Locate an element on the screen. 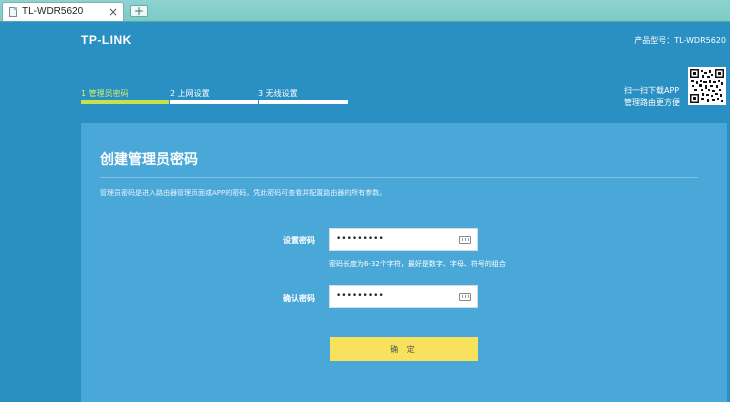 Image resolution: width=730 pixels, height=402 pixels. app-download-line2: 管理路由更方便 is located at coordinates (652, 102).